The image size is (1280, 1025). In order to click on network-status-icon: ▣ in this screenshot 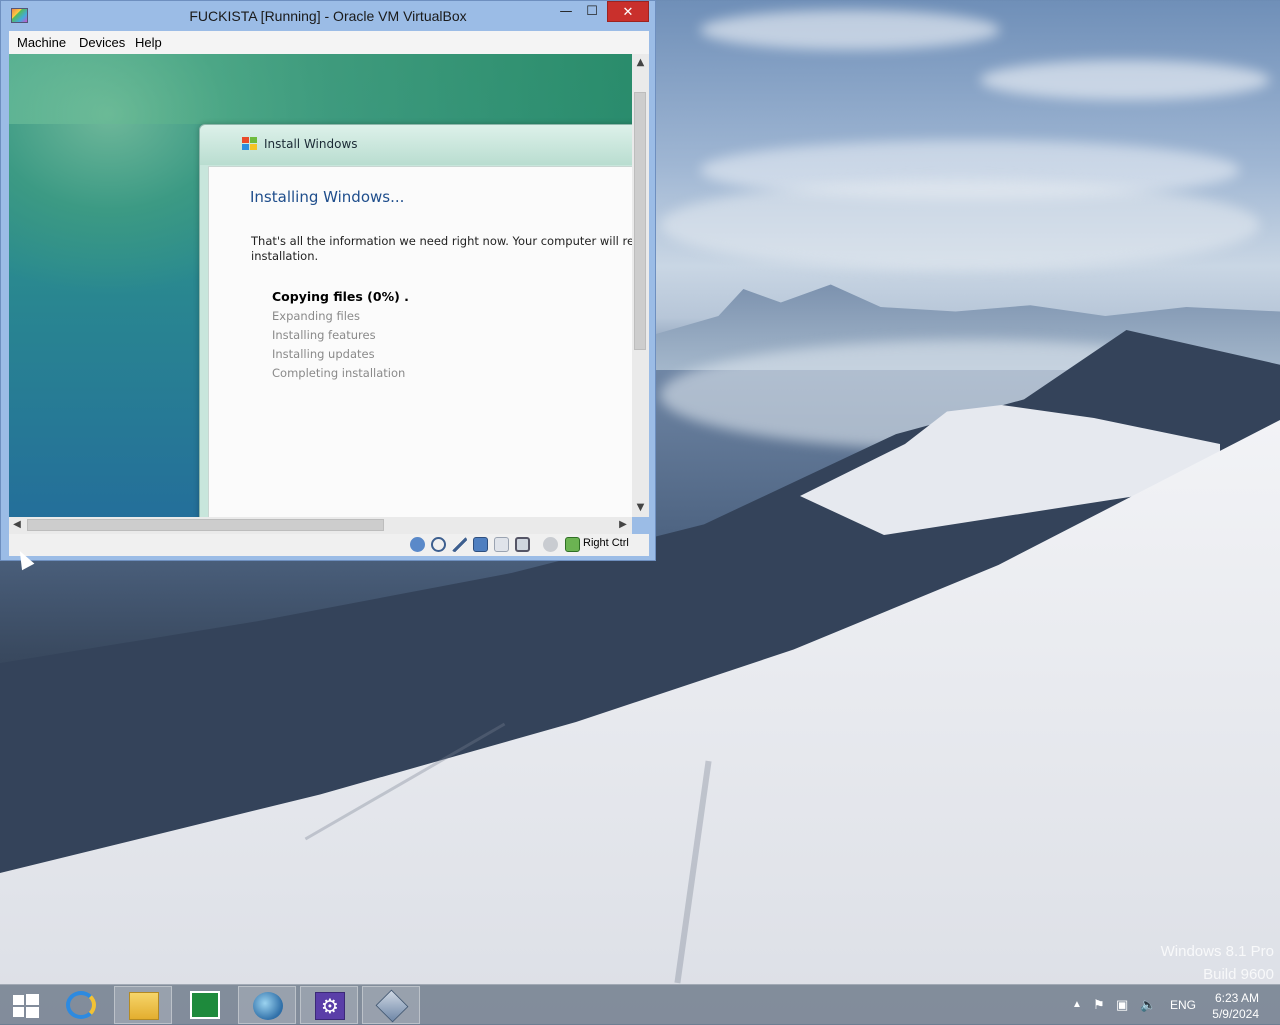, I will do `click(1122, 1005)`.